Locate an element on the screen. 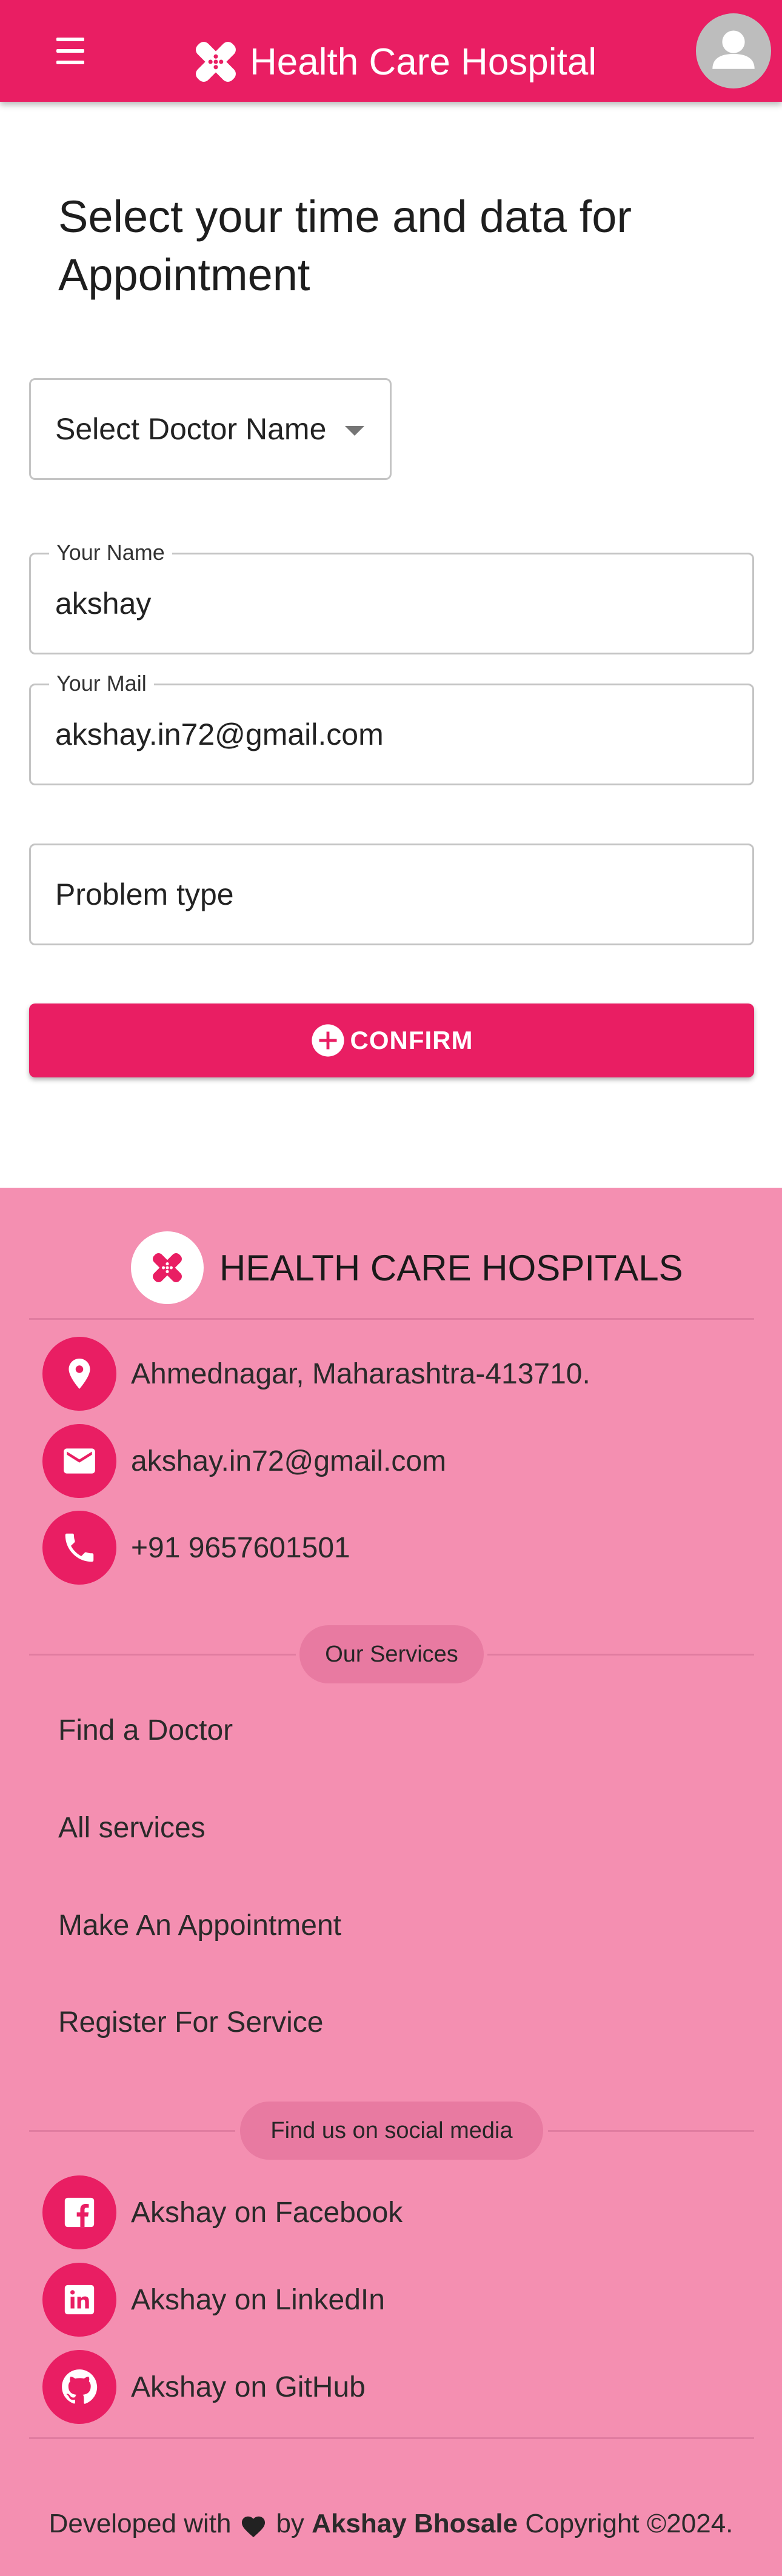 The image size is (782, 2576). contact-phone-text: +91 9657601501 is located at coordinates (240, 1547).